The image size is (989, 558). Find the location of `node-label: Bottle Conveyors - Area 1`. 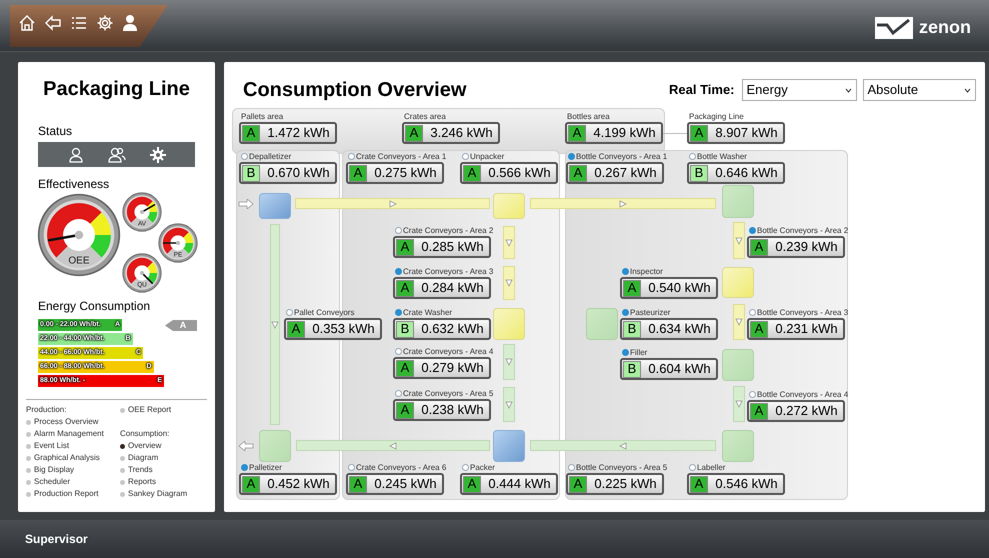

node-label: Bottle Conveyors - Area 1 is located at coordinates (622, 156).